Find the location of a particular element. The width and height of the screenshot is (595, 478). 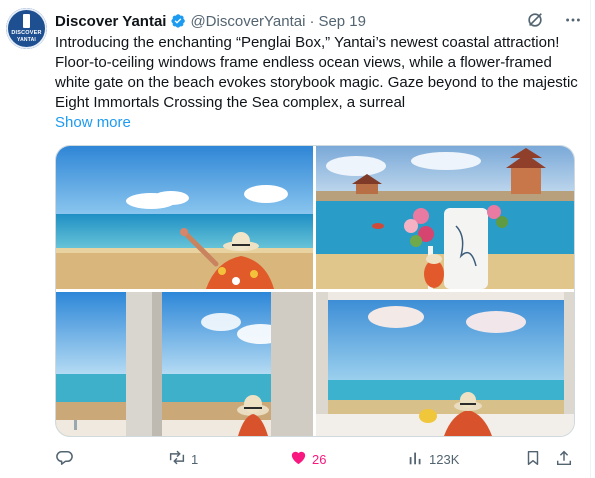

grok-icon is located at coordinates (535, 20).